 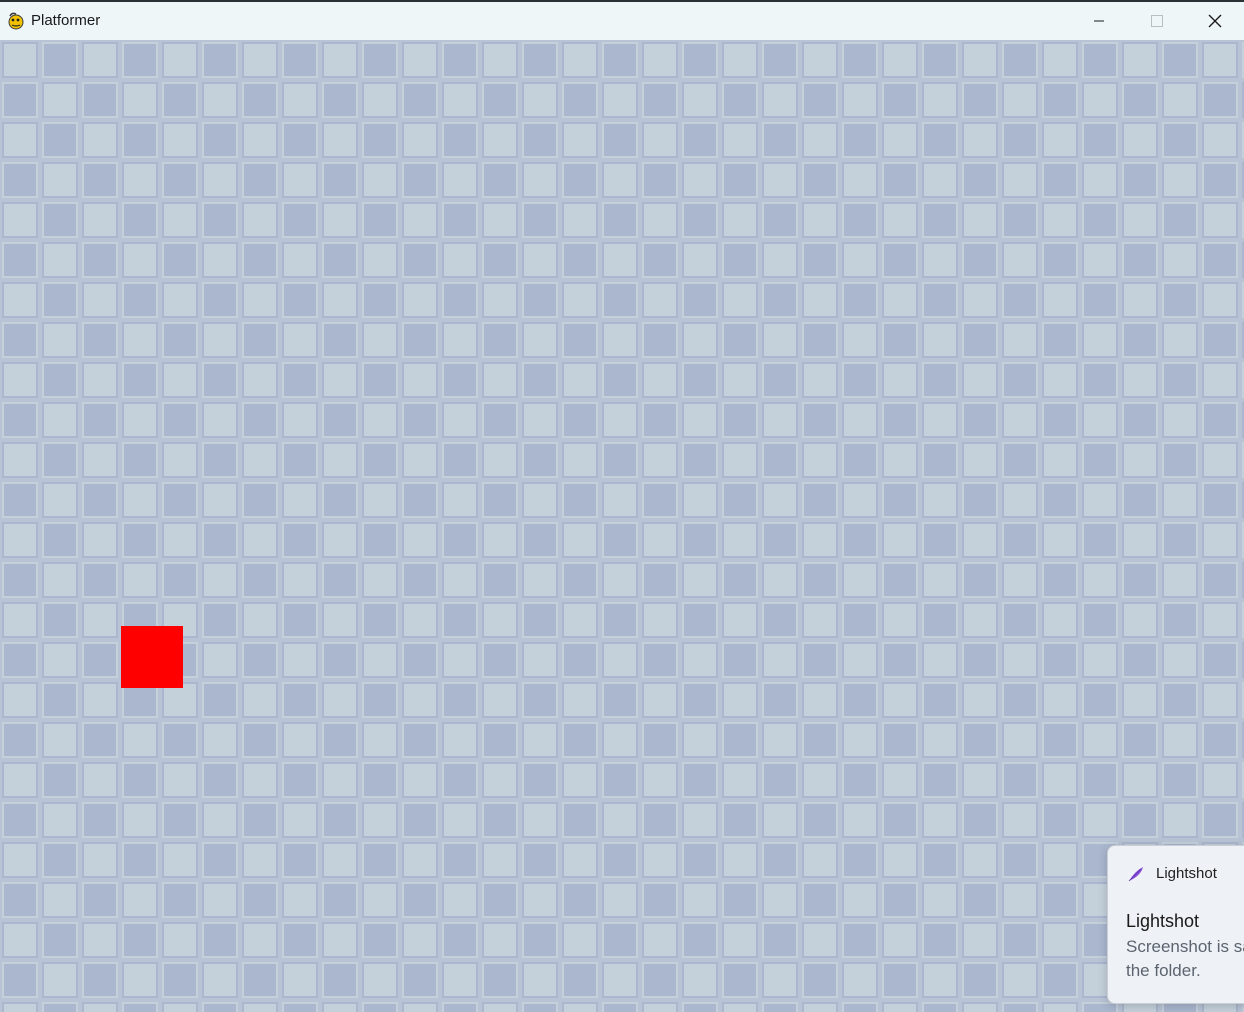 I want to click on notification-app-name: Lightshot, so click(x=1186, y=873).